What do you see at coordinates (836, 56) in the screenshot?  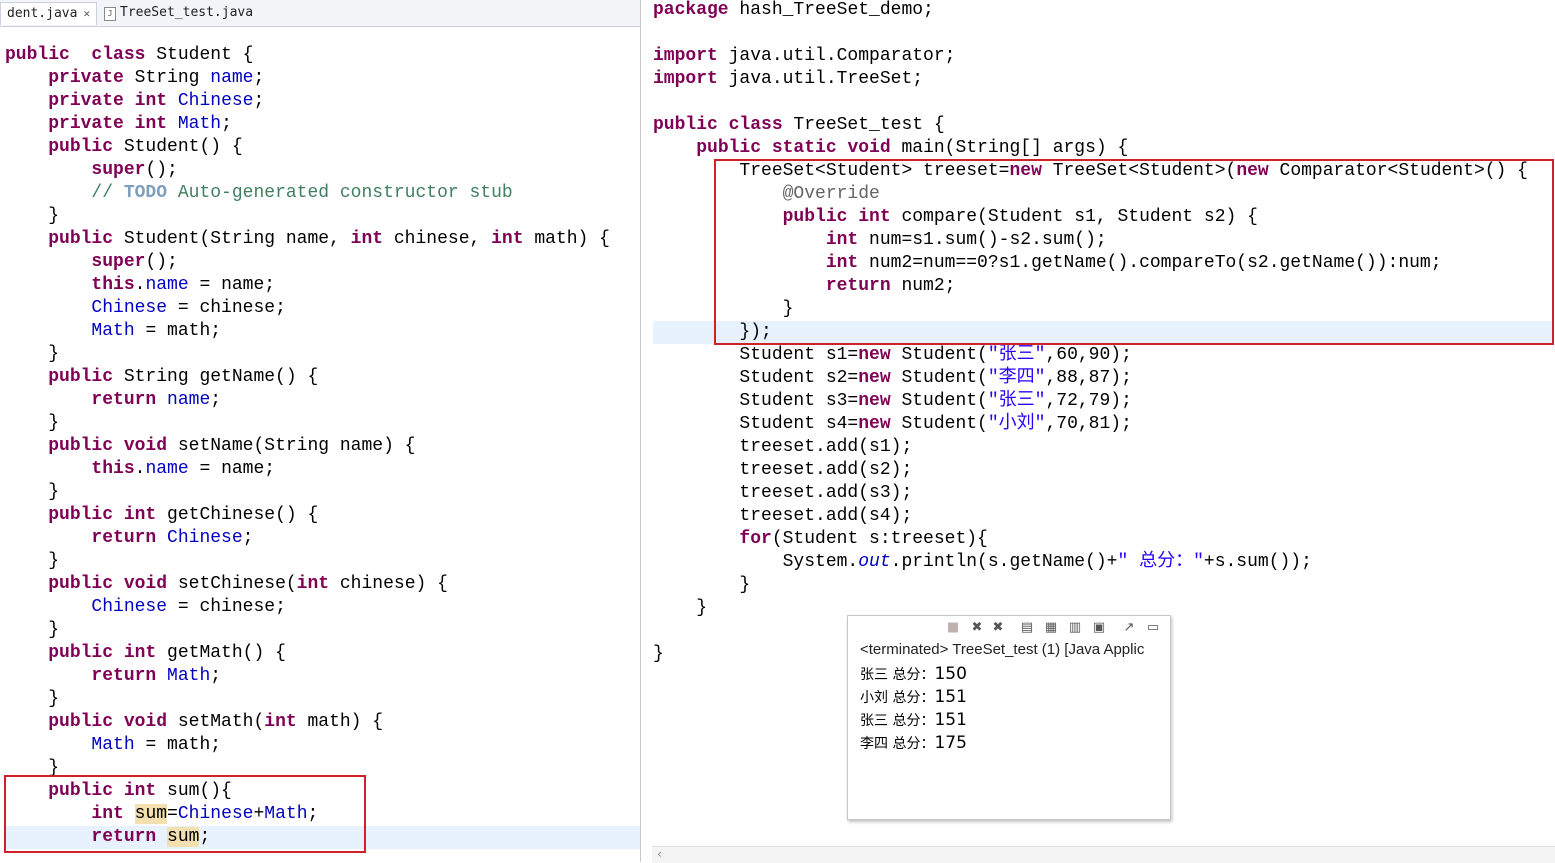 I see `code-token: java.util.Comparator;` at bounding box center [836, 56].